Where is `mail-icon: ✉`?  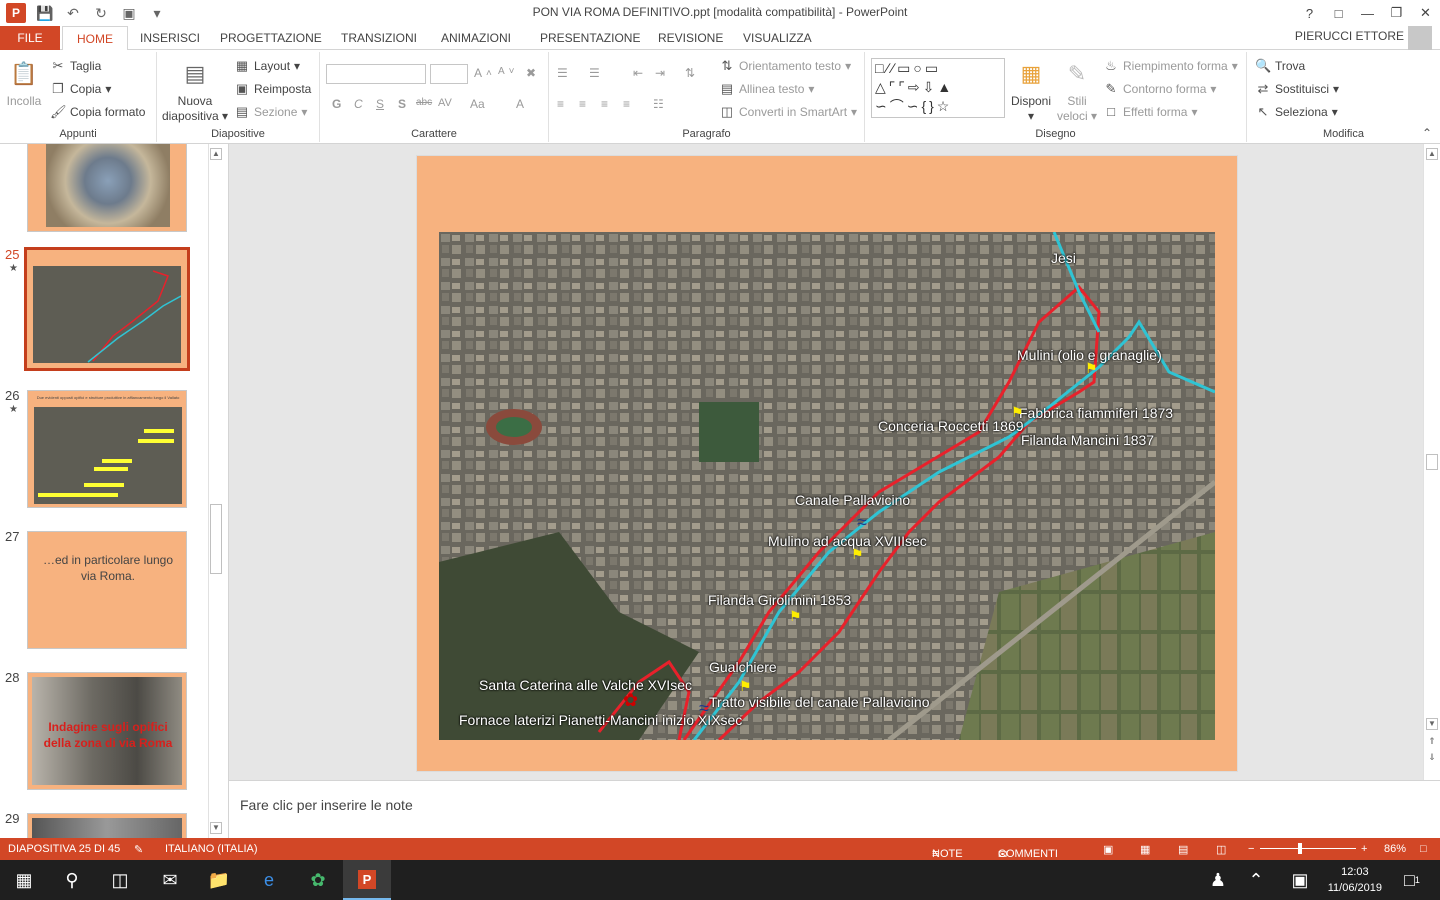 mail-icon: ✉ is located at coordinates (170, 880).